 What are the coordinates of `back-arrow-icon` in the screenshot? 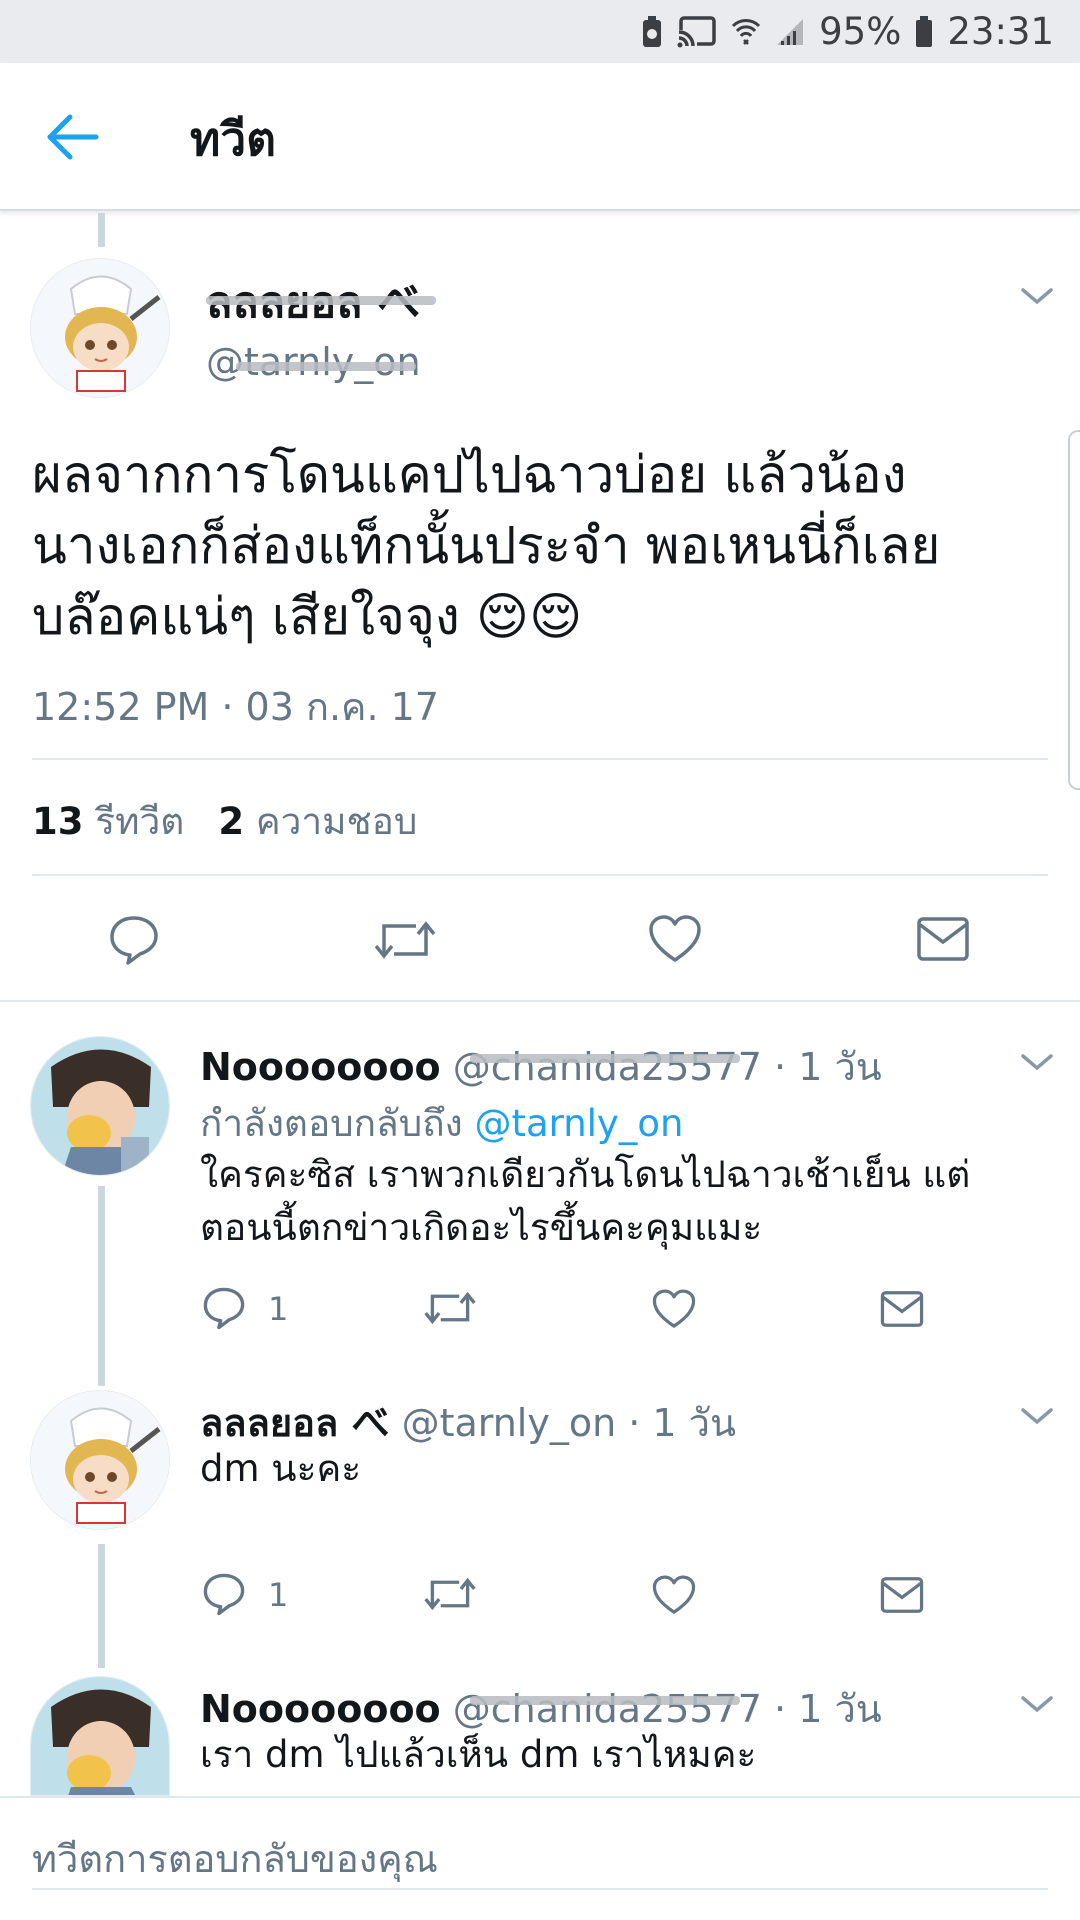 It's located at (74, 137).